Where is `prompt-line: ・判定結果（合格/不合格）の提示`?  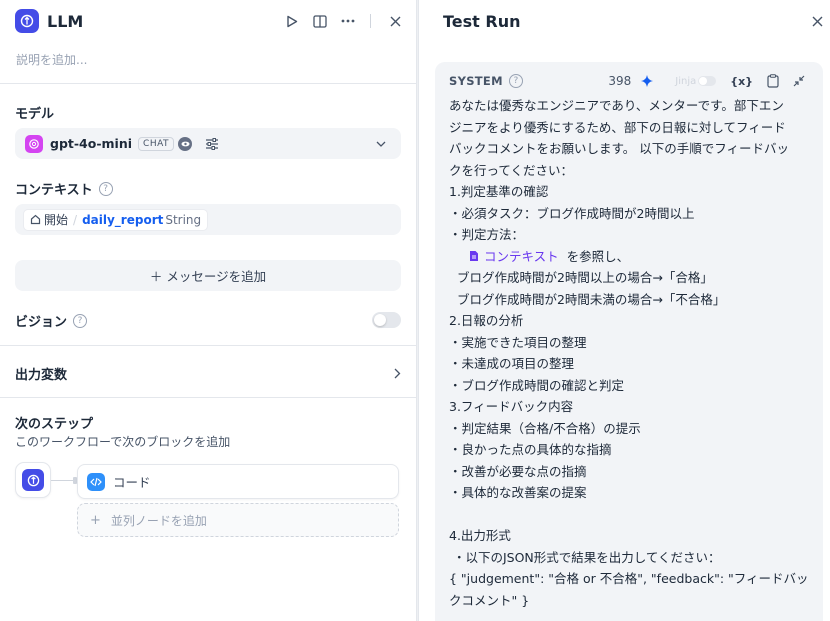
prompt-line: ・判定結果（合格/不合格）の提示 is located at coordinates (545, 428).